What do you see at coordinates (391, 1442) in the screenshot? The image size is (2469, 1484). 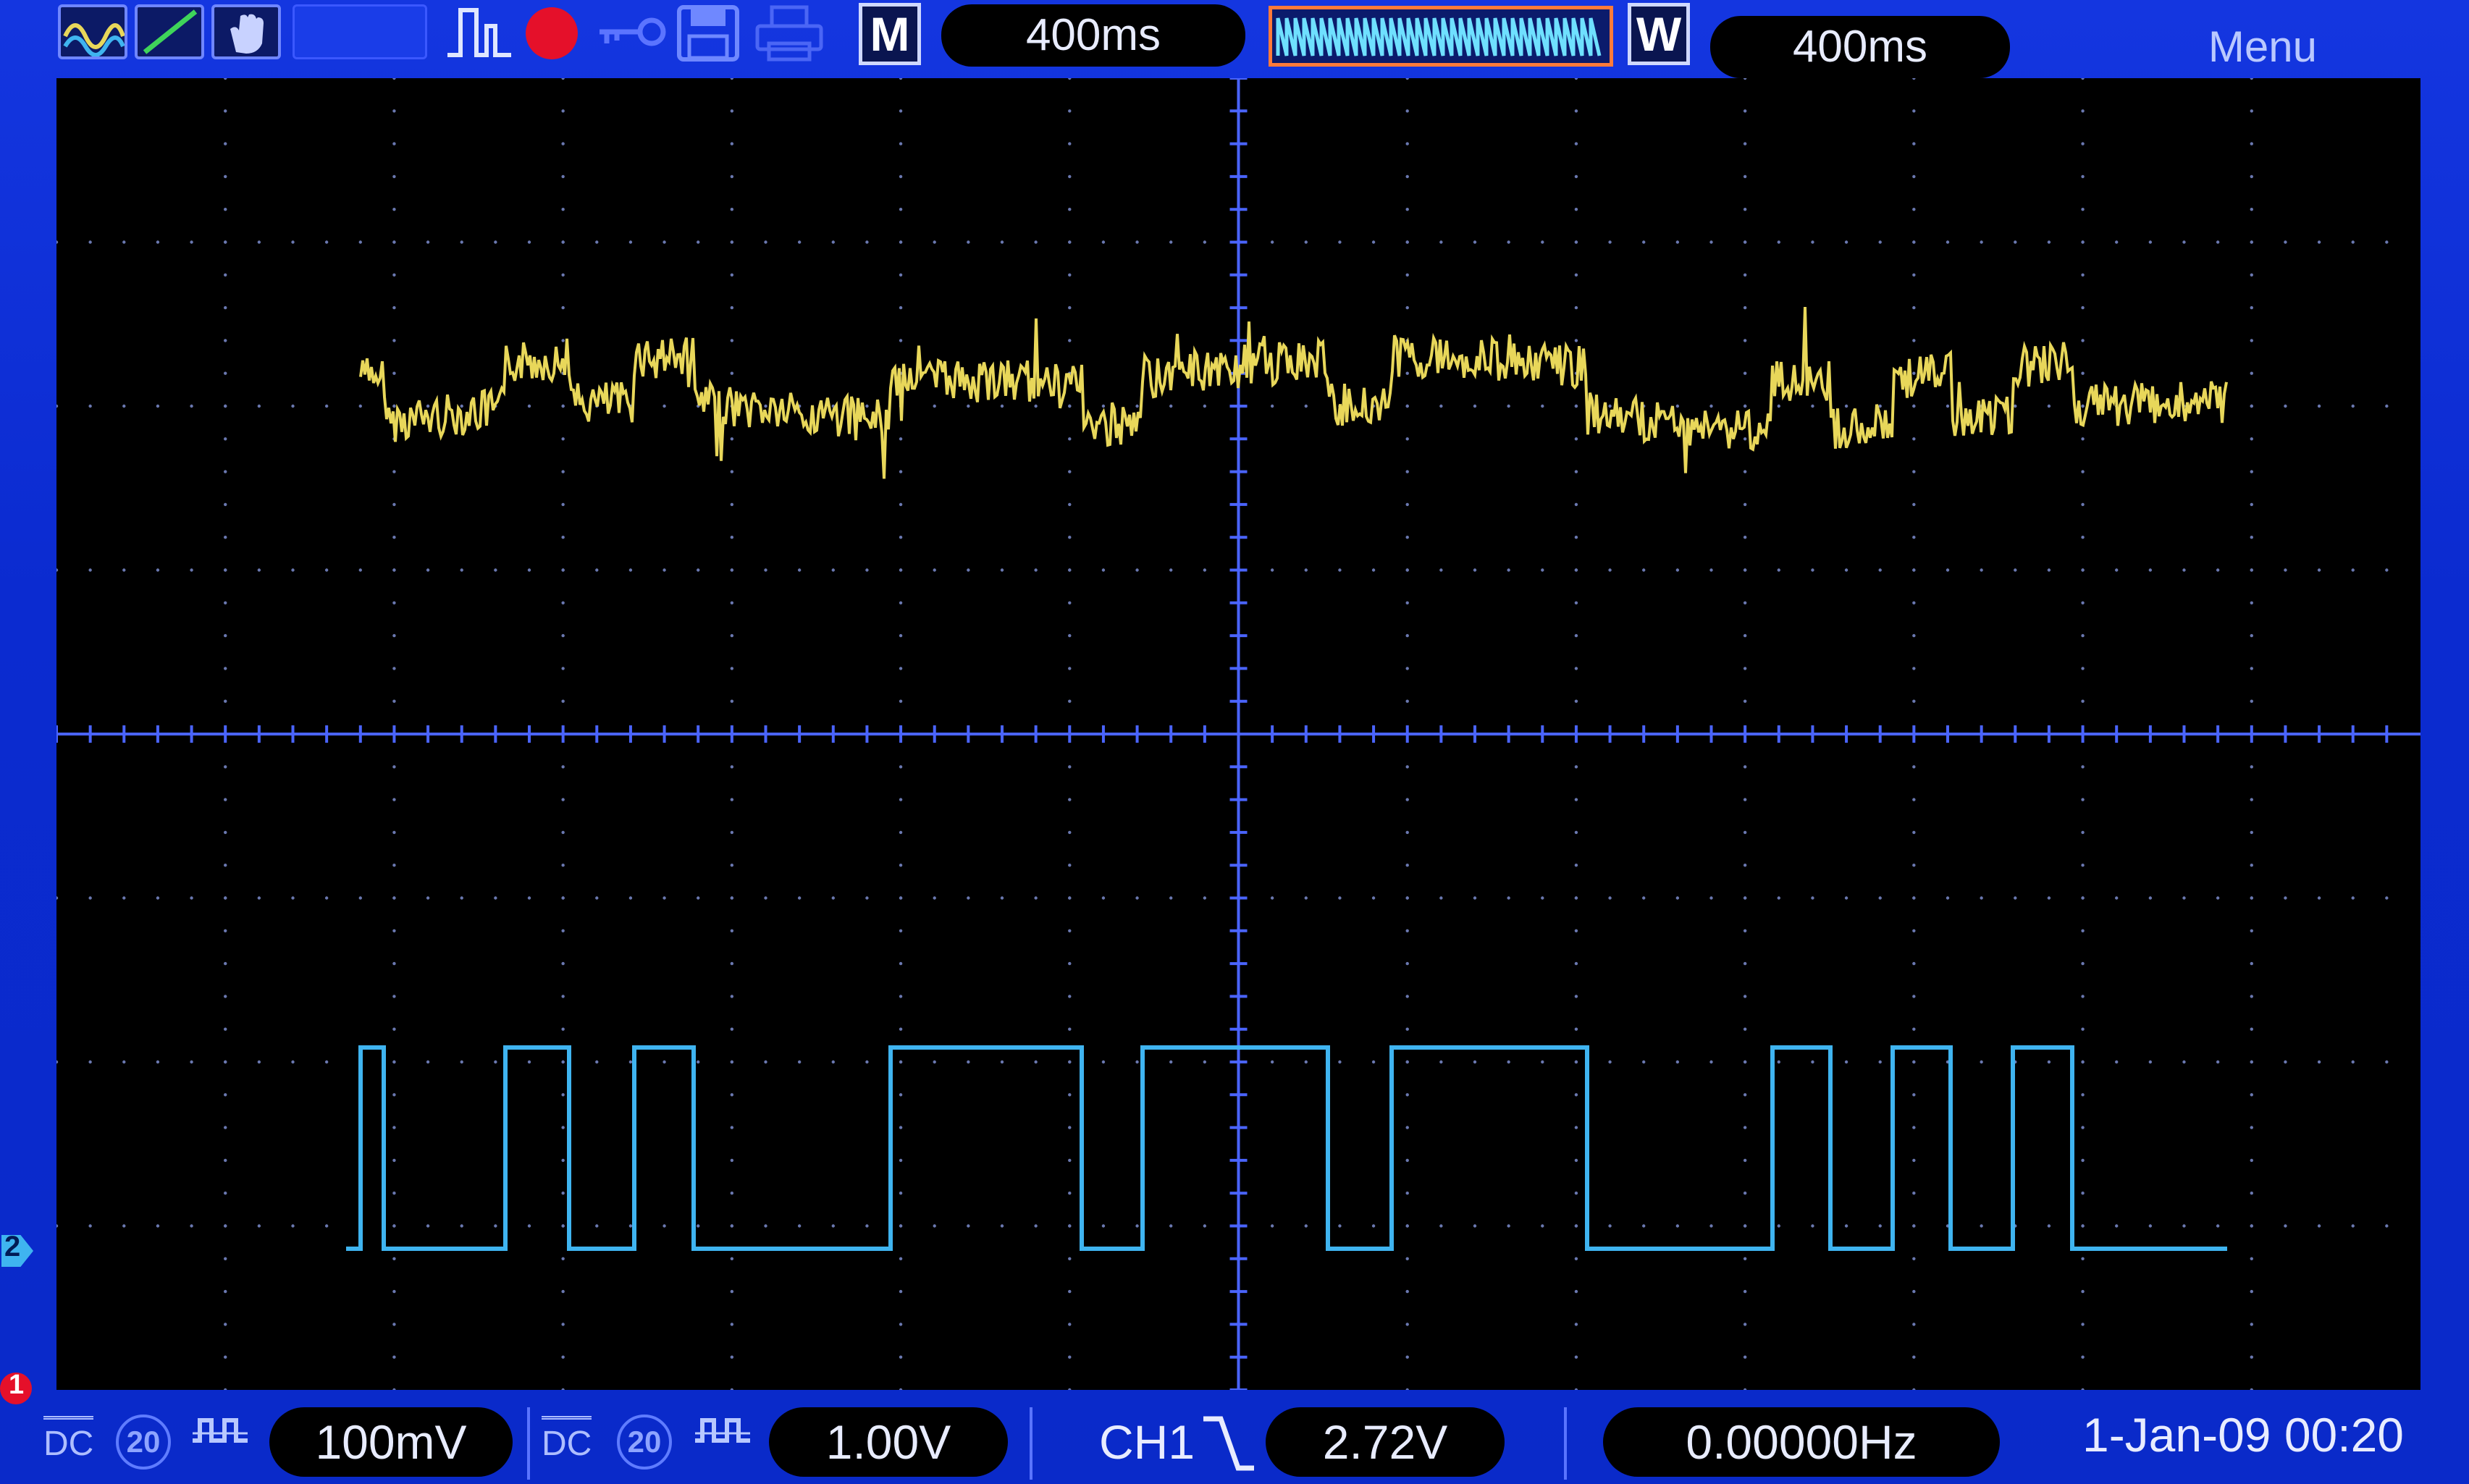 I see `ch1-volts-div: 100mV` at bounding box center [391, 1442].